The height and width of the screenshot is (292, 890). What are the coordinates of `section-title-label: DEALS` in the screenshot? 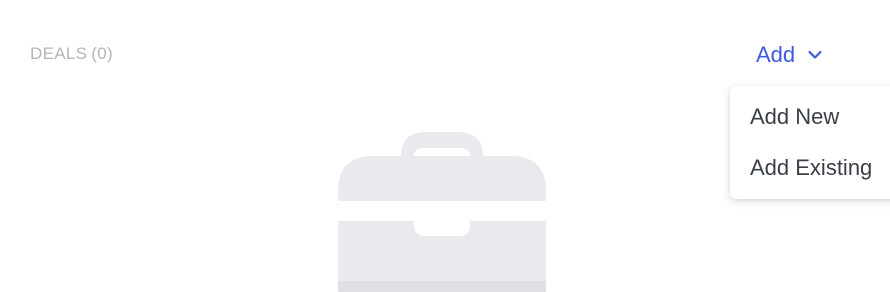 It's located at (59, 53).